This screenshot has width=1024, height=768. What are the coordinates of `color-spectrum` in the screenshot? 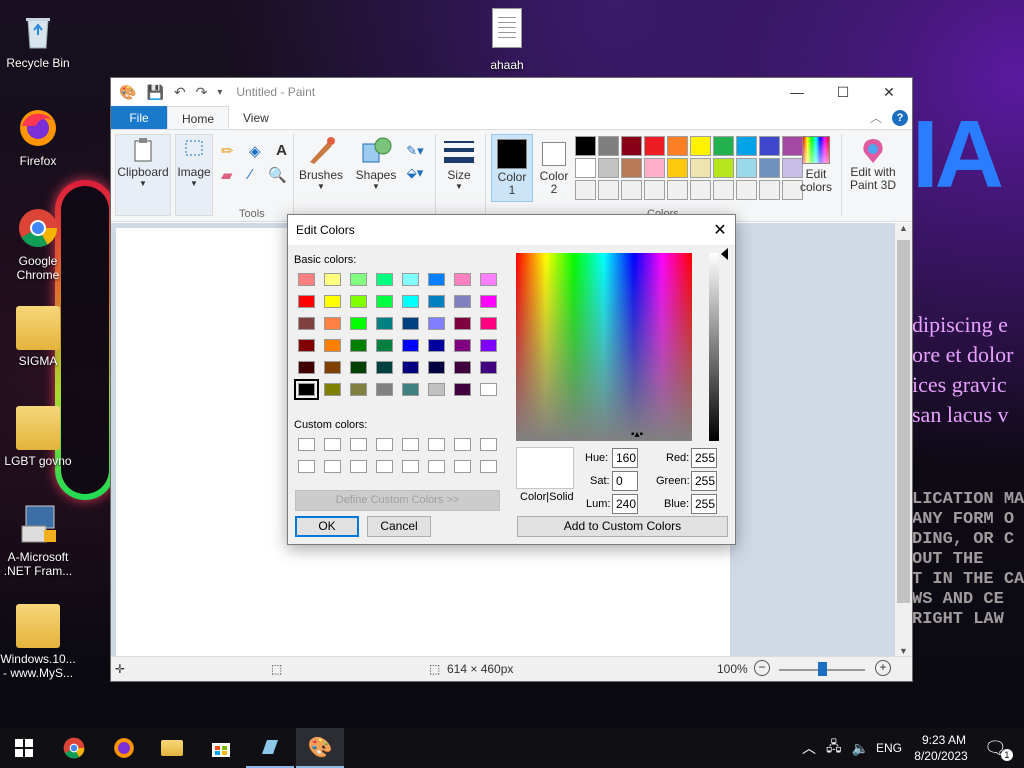 It's located at (604, 347).